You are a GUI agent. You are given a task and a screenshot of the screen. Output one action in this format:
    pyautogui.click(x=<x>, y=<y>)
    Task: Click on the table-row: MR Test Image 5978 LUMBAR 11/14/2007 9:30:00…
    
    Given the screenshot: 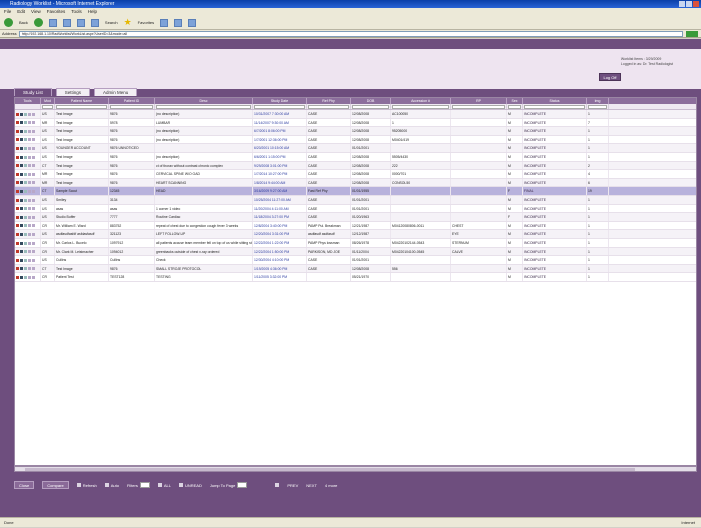 What is the action you would take?
    pyautogui.click(x=355, y=123)
    